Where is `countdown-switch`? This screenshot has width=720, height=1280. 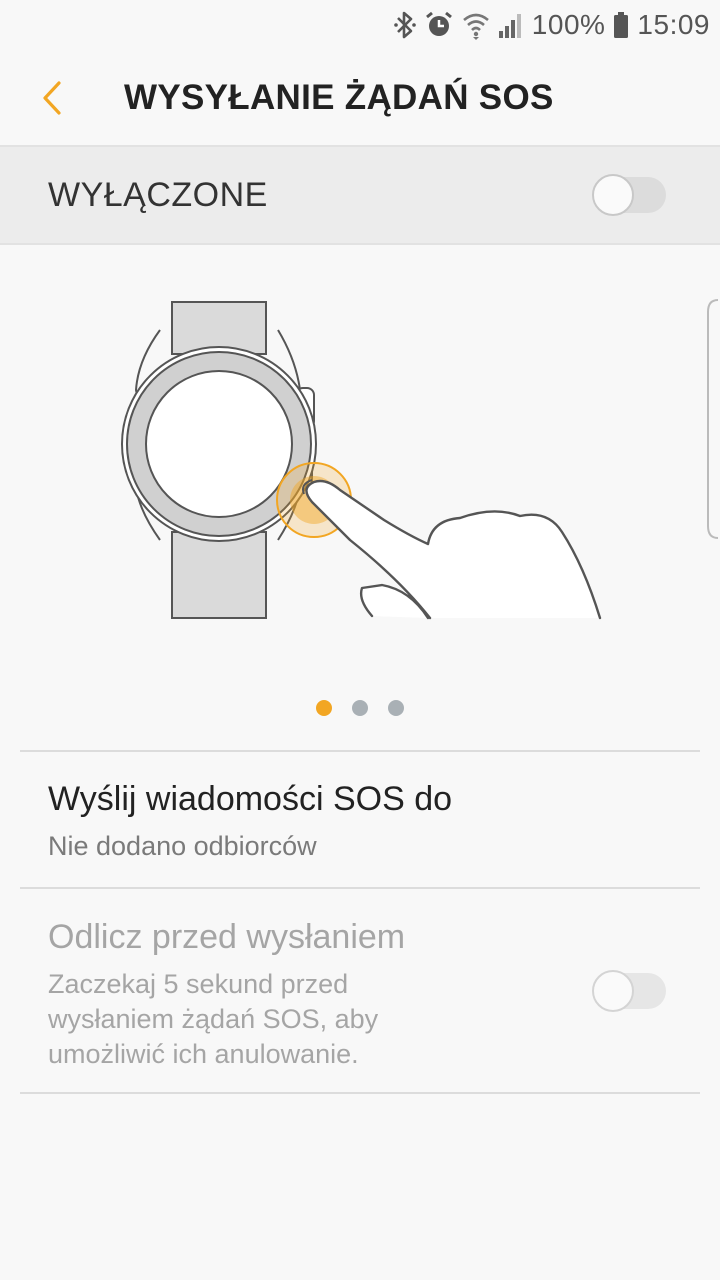
countdown-switch is located at coordinates (629, 991).